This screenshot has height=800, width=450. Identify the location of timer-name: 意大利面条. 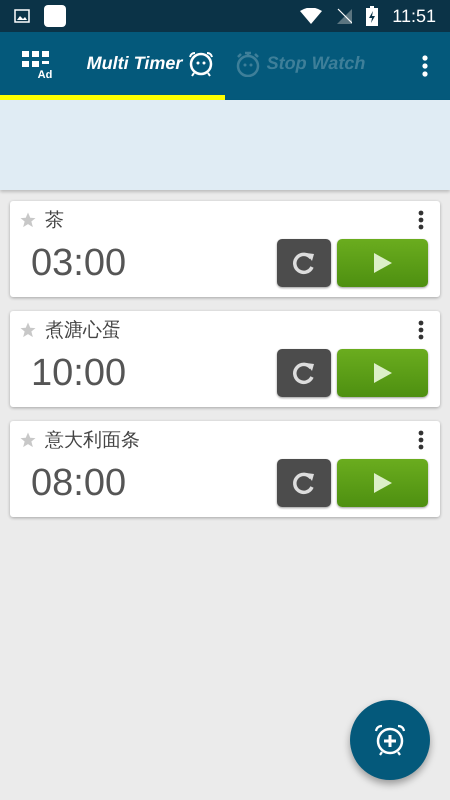
(92, 441).